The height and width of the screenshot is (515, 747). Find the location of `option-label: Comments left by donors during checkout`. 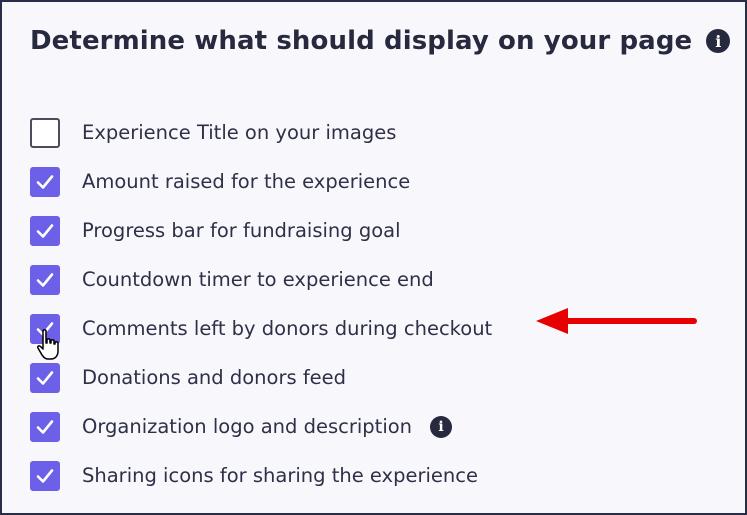

option-label: Comments left by donors during checkout is located at coordinates (287, 328).